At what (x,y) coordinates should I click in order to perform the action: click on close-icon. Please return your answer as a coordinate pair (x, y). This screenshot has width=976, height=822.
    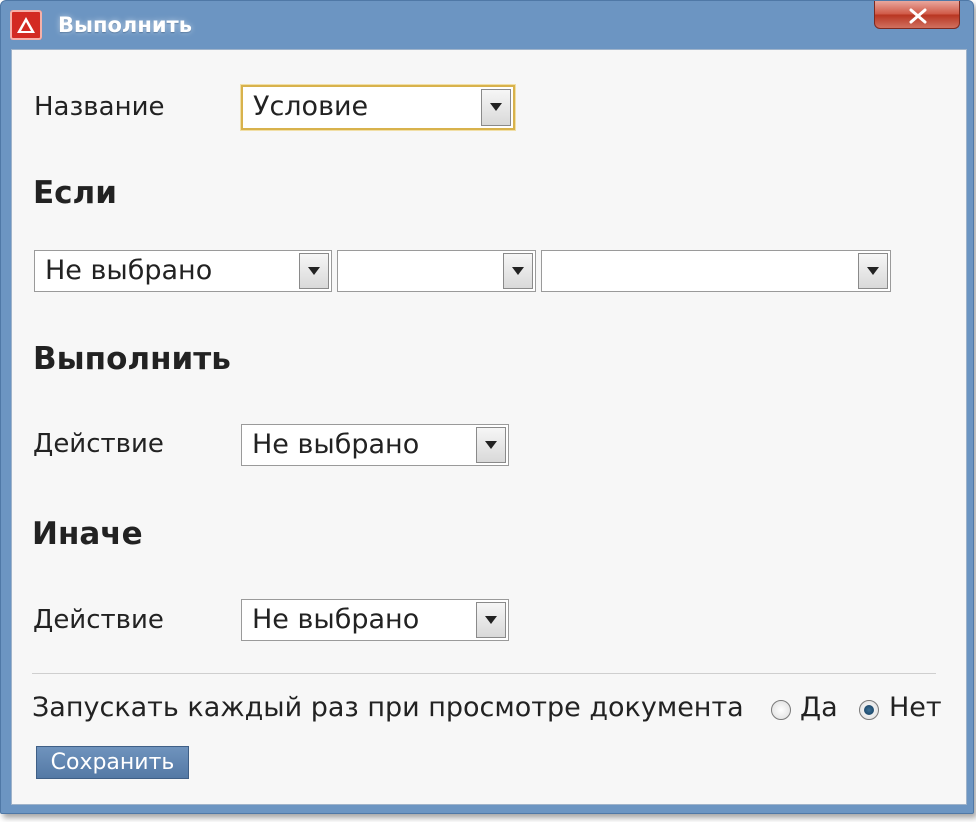
    Looking at the image, I should click on (918, 16).